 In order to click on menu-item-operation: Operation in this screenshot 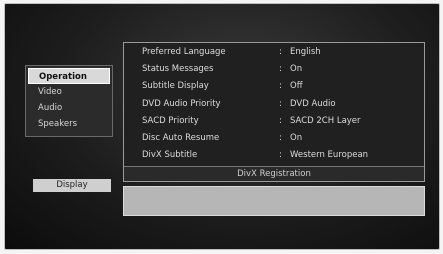, I will do `click(69, 76)`.